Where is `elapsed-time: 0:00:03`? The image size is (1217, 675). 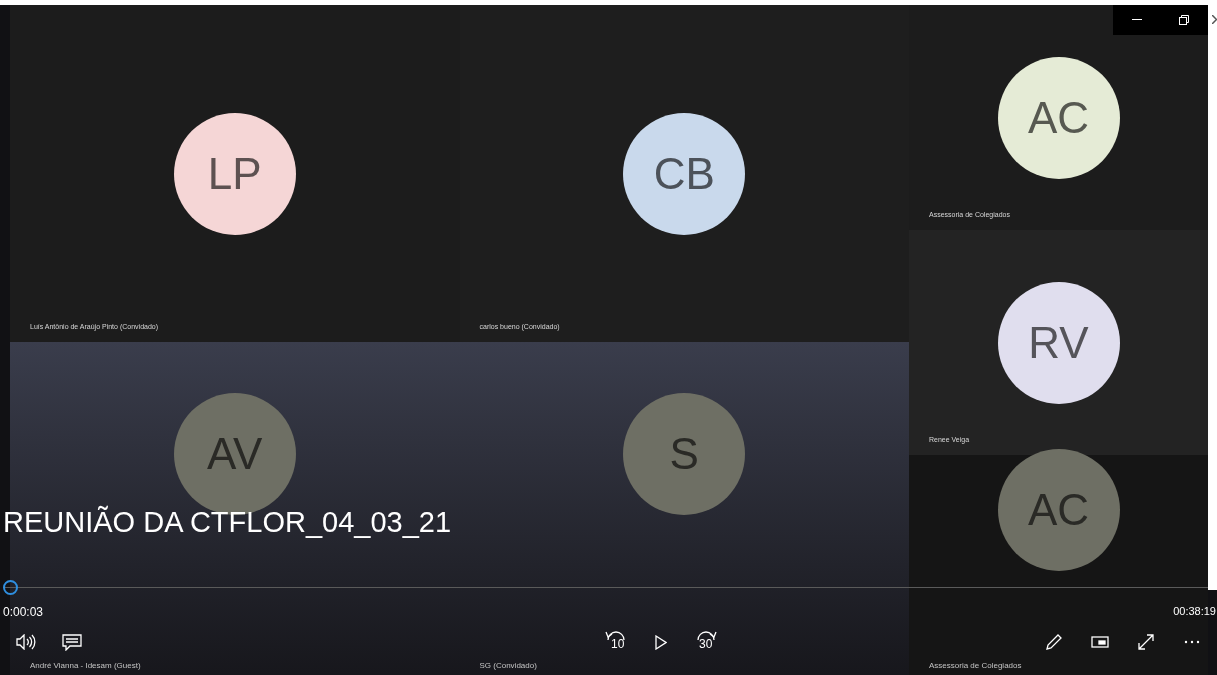
elapsed-time: 0:00:03 is located at coordinates (23, 612).